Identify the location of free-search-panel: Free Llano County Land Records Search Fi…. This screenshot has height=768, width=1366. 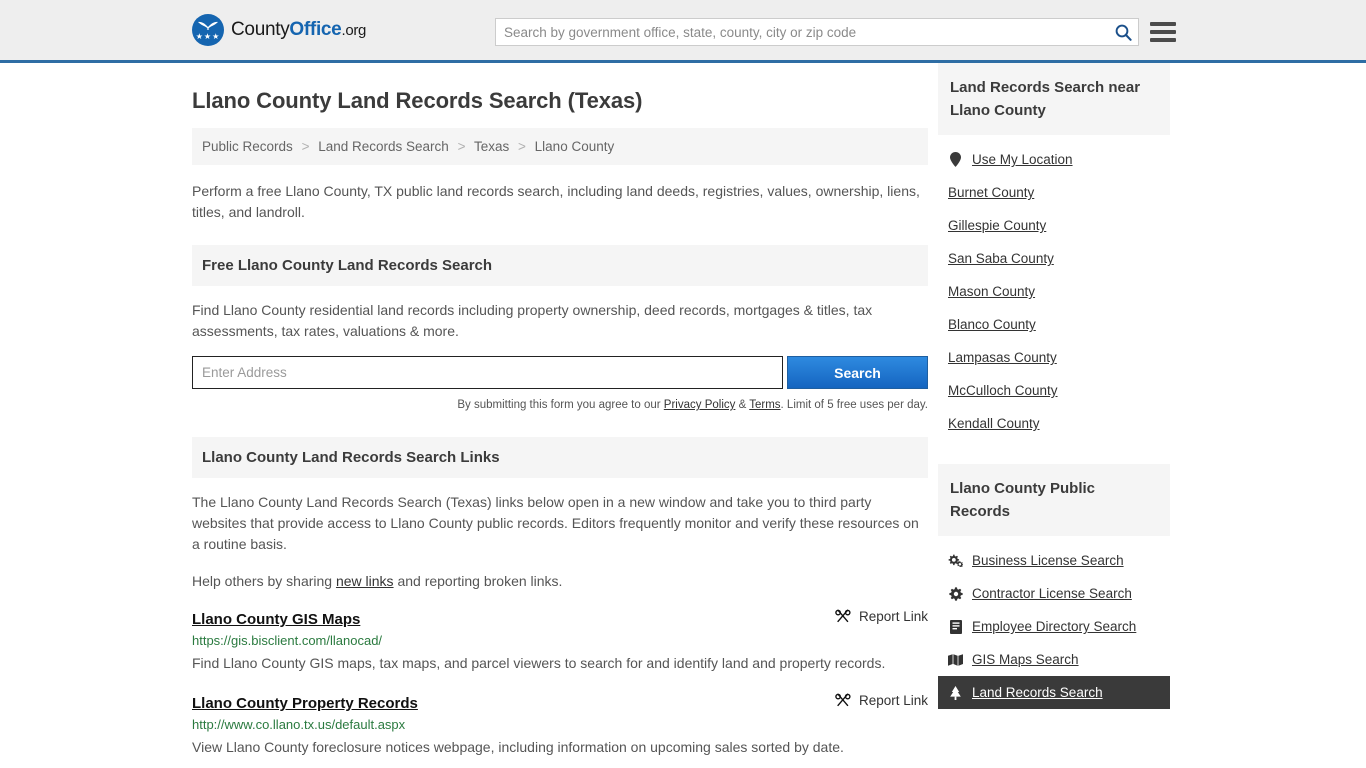
(560, 328).